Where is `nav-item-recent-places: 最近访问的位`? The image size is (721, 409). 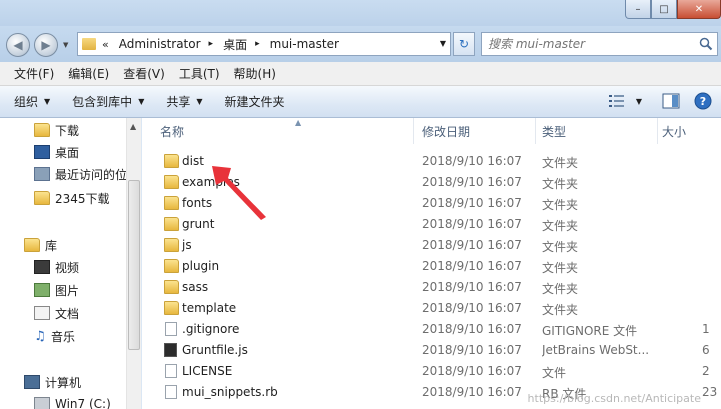 nav-item-recent-places: 最近访问的位 is located at coordinates (80, 174).